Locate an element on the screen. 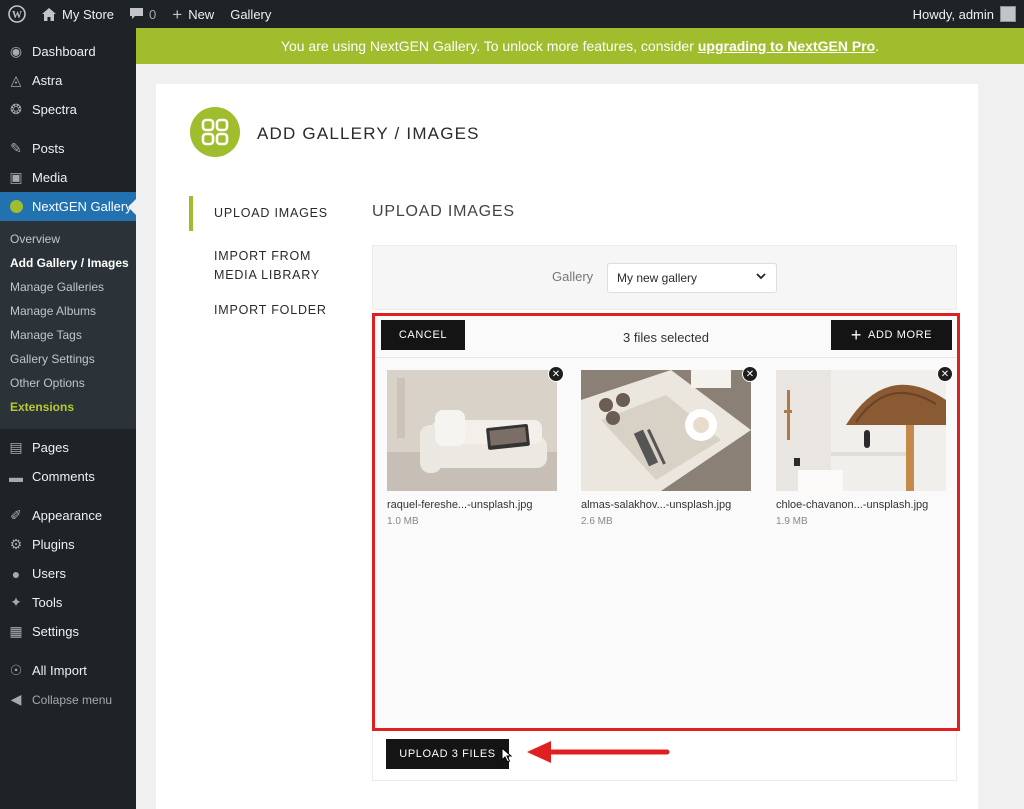 The width and height of the screenshot is (1024, 809). gallery-select: My new gallery is located at coordinates (692, 278).